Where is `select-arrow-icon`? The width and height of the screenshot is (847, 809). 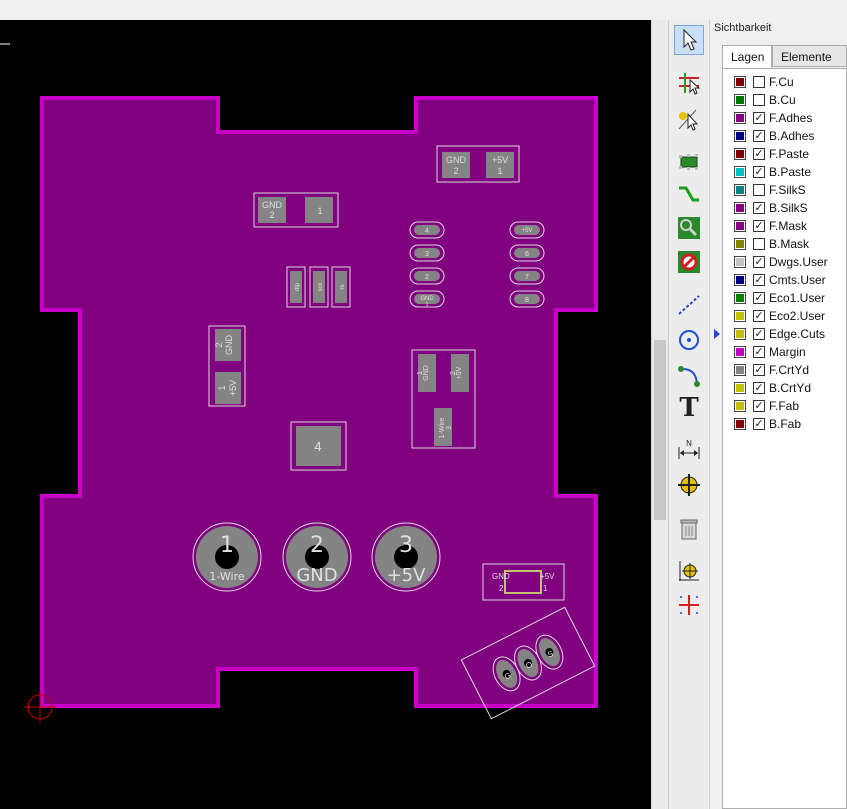
select-arrow-icon is located at coordinates (689, 40).